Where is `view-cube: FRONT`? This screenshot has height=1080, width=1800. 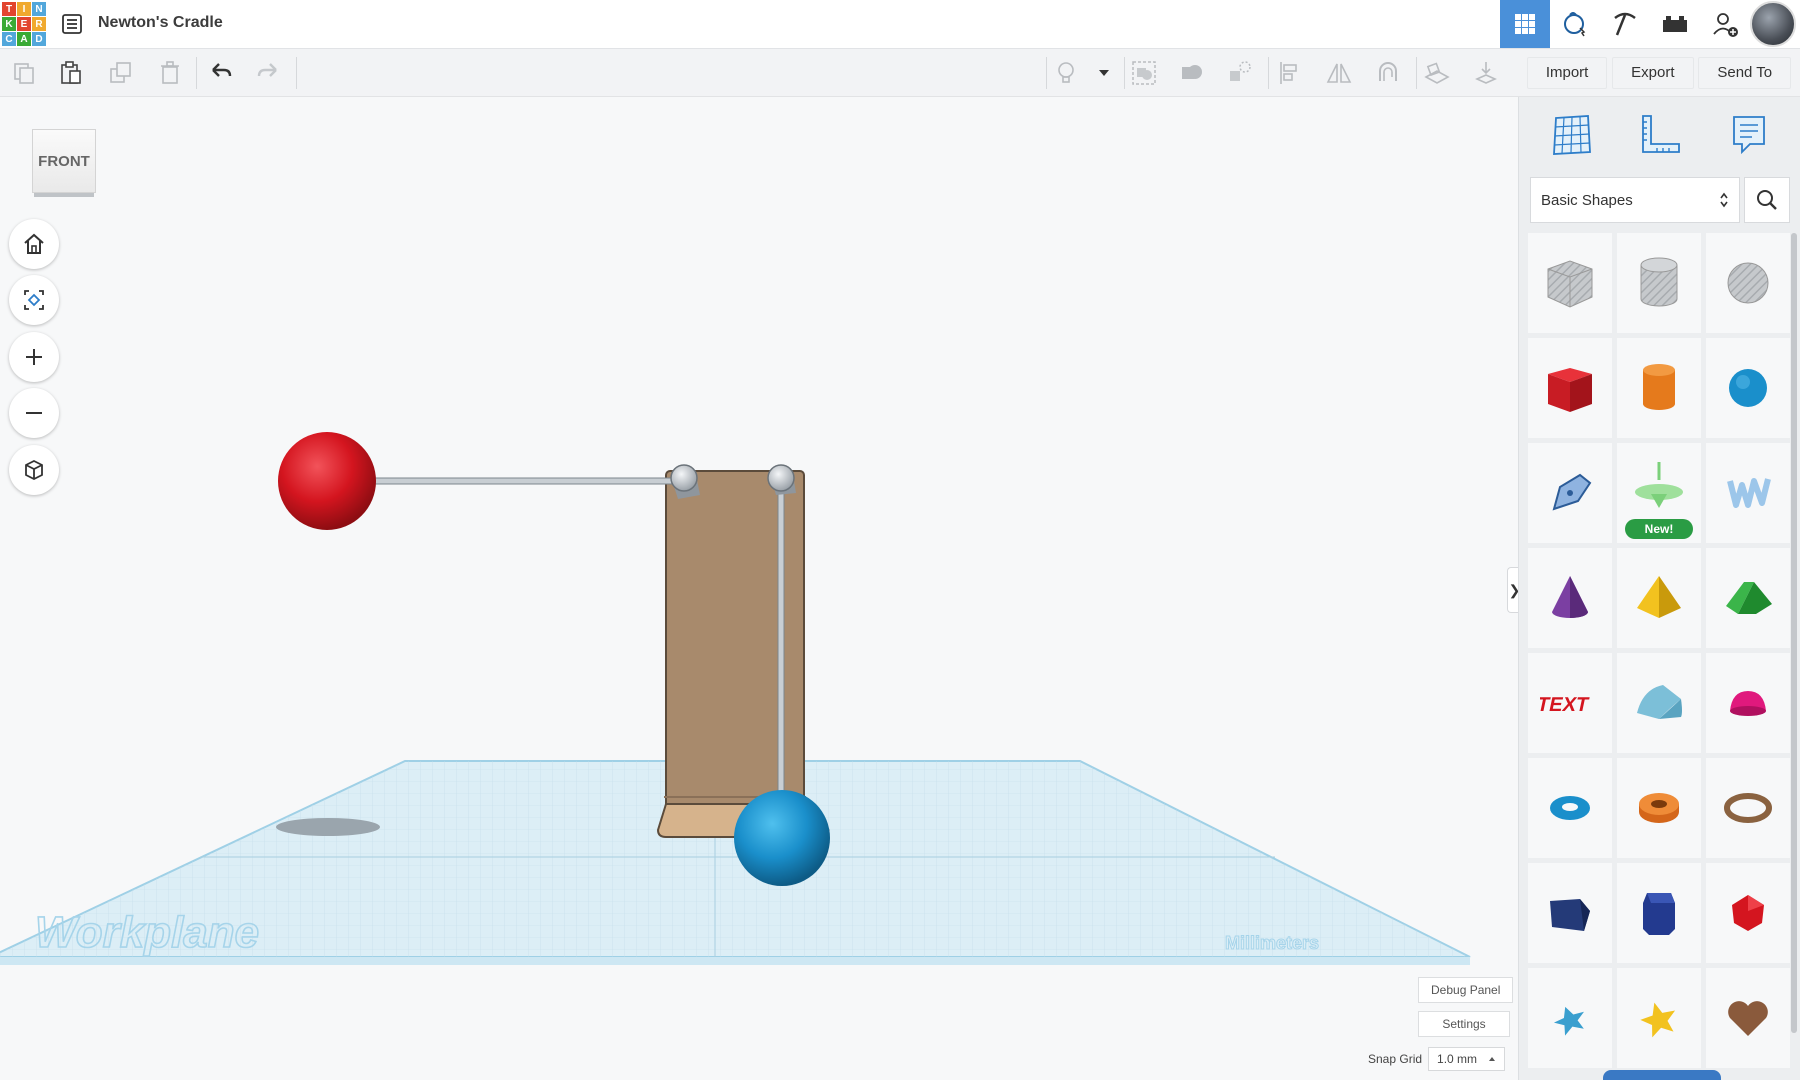
view-cube: FRONT is located at coordinates (64, 161).